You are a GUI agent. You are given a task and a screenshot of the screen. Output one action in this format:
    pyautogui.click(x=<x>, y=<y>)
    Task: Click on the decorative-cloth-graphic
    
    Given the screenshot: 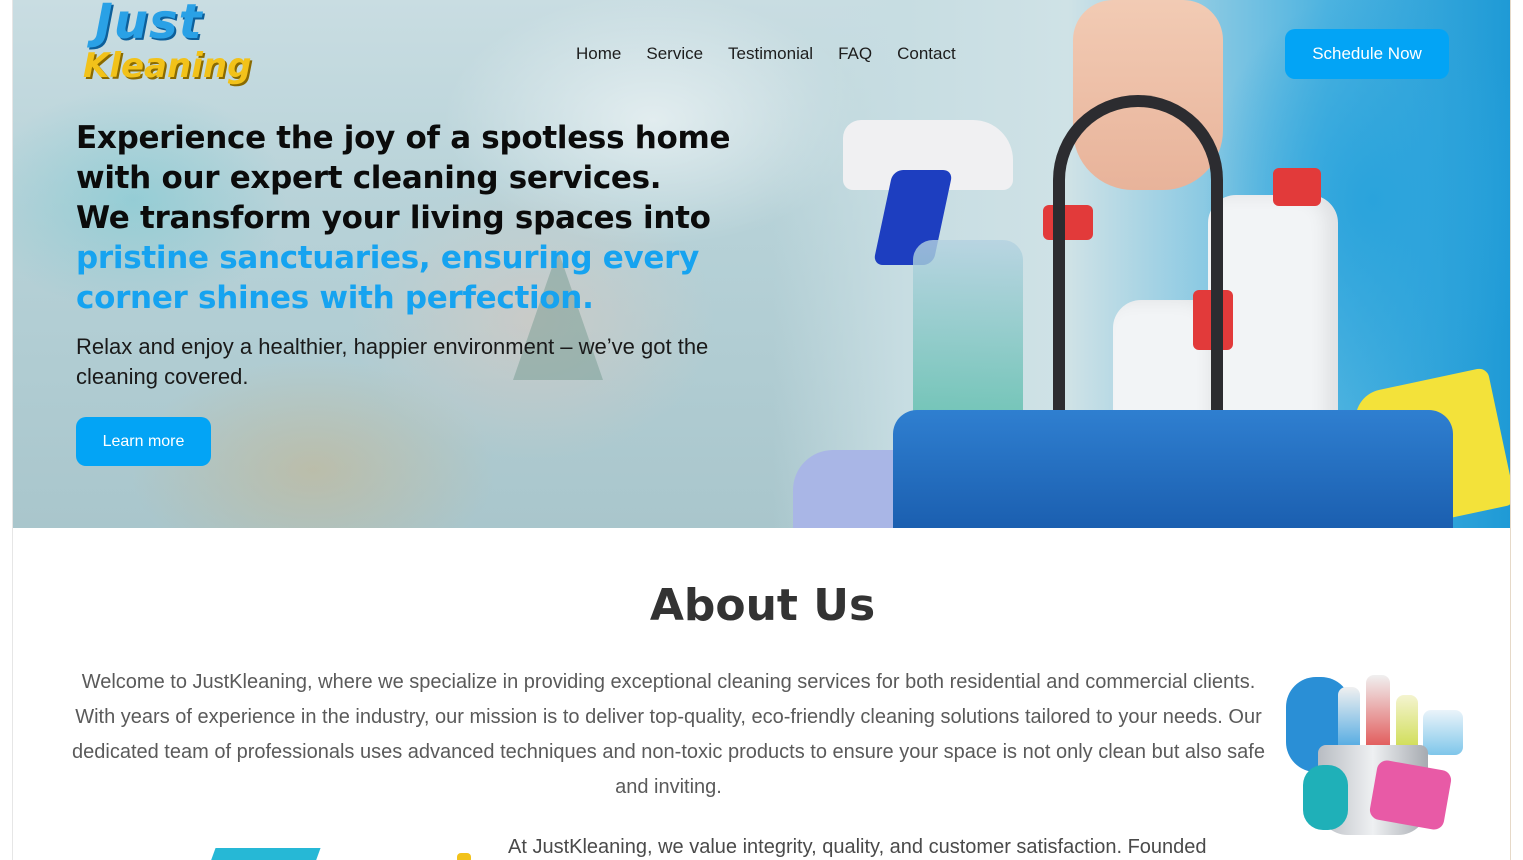 What is the action you would take?
    pyautogui.click(x=265, y=854)
    